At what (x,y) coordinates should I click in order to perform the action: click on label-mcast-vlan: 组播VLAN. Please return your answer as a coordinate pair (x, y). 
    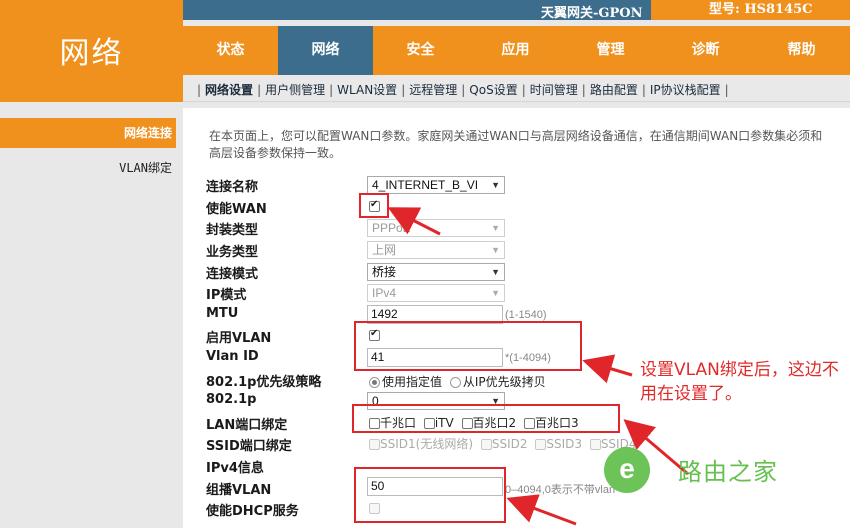
    Looking at the image, I should click on (239, 490).